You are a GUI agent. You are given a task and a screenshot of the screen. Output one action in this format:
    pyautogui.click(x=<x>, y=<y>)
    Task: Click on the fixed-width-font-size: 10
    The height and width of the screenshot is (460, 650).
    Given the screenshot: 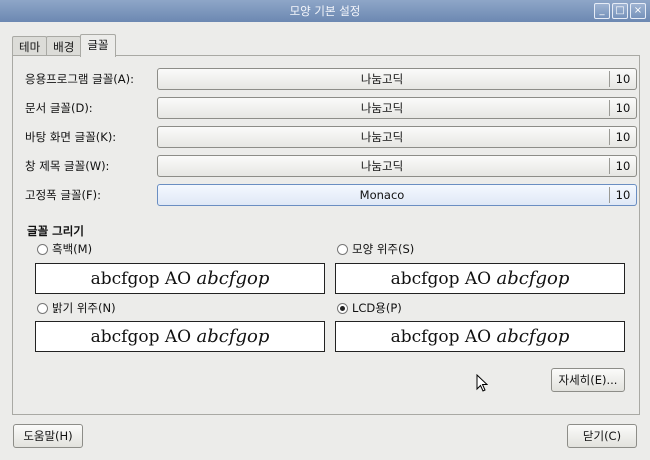 What is the action you would take?
    pyautogui.click(x=622, y=195)
    